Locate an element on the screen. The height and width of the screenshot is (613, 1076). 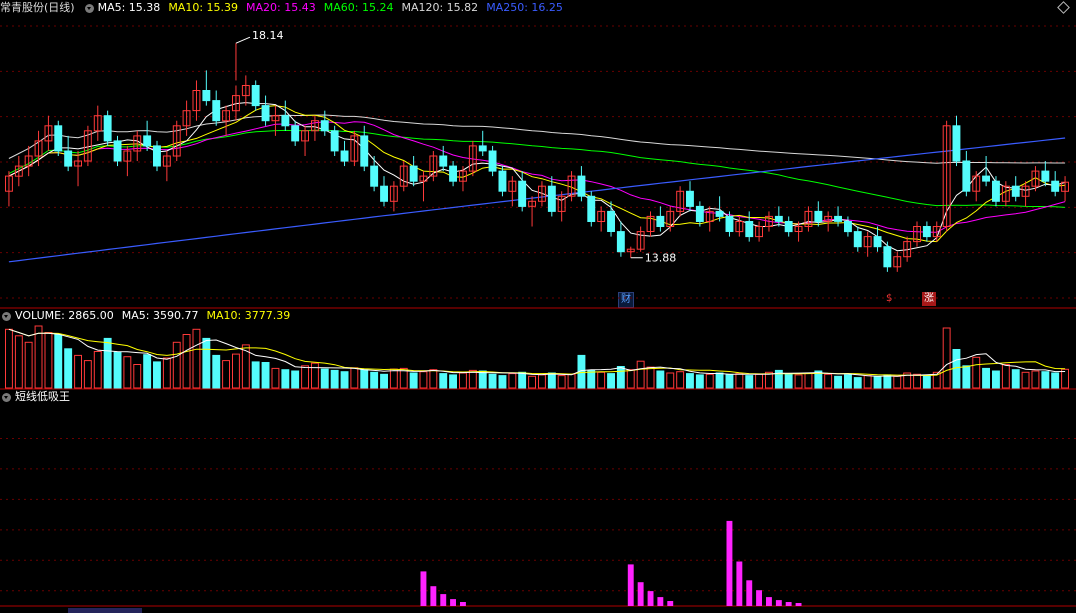
high-pointer is located at coordinates (243, 40).